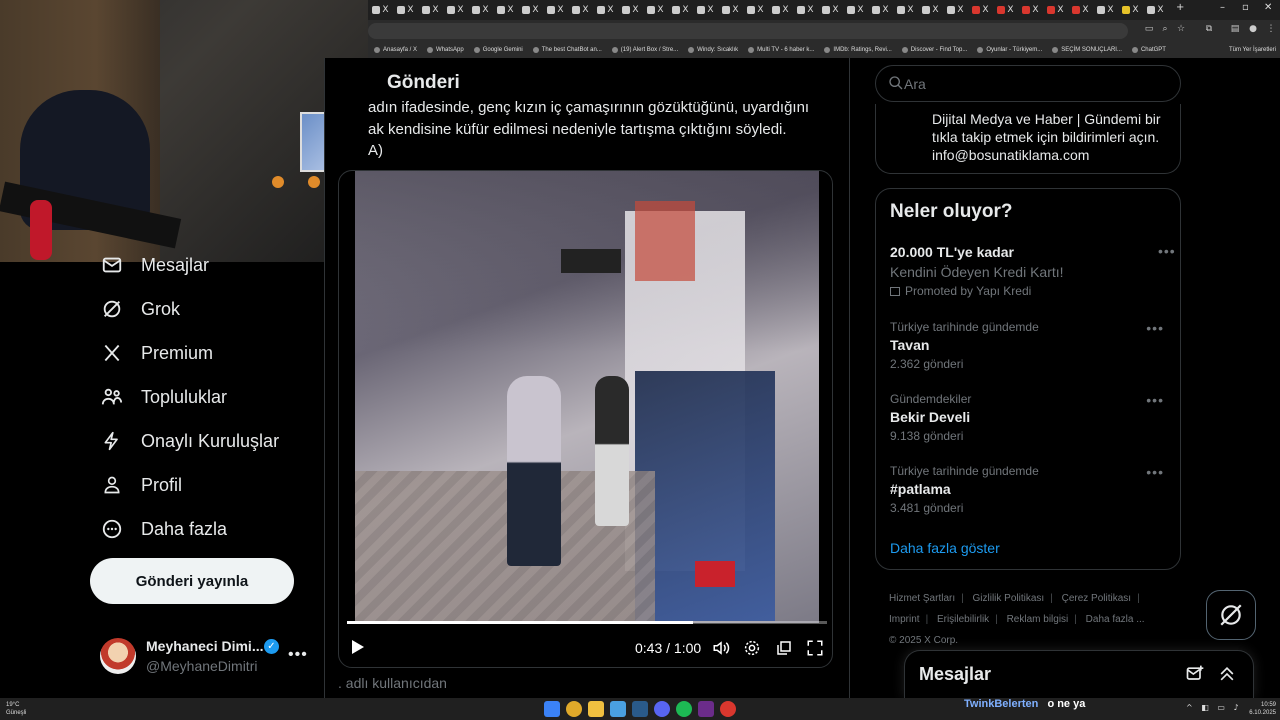 The width and height of the screenshot is (1280, 720). I want to click on footer-link: Çerez Politikası, so click(1096, 598).